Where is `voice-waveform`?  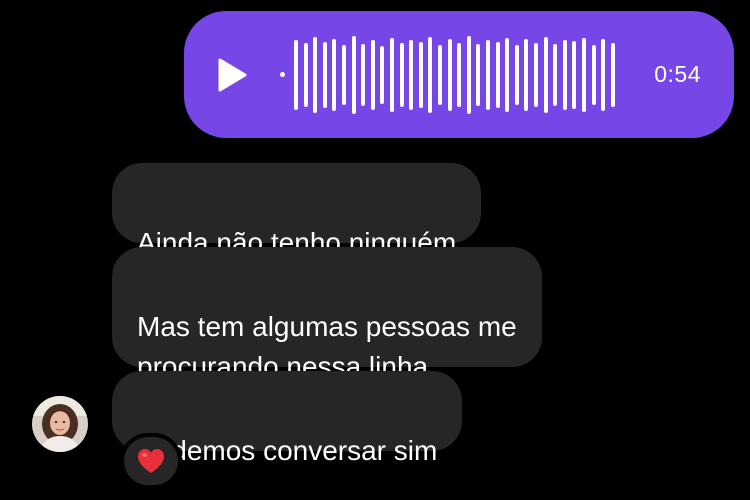 voice-waveform is located at coordinates (450, 75).